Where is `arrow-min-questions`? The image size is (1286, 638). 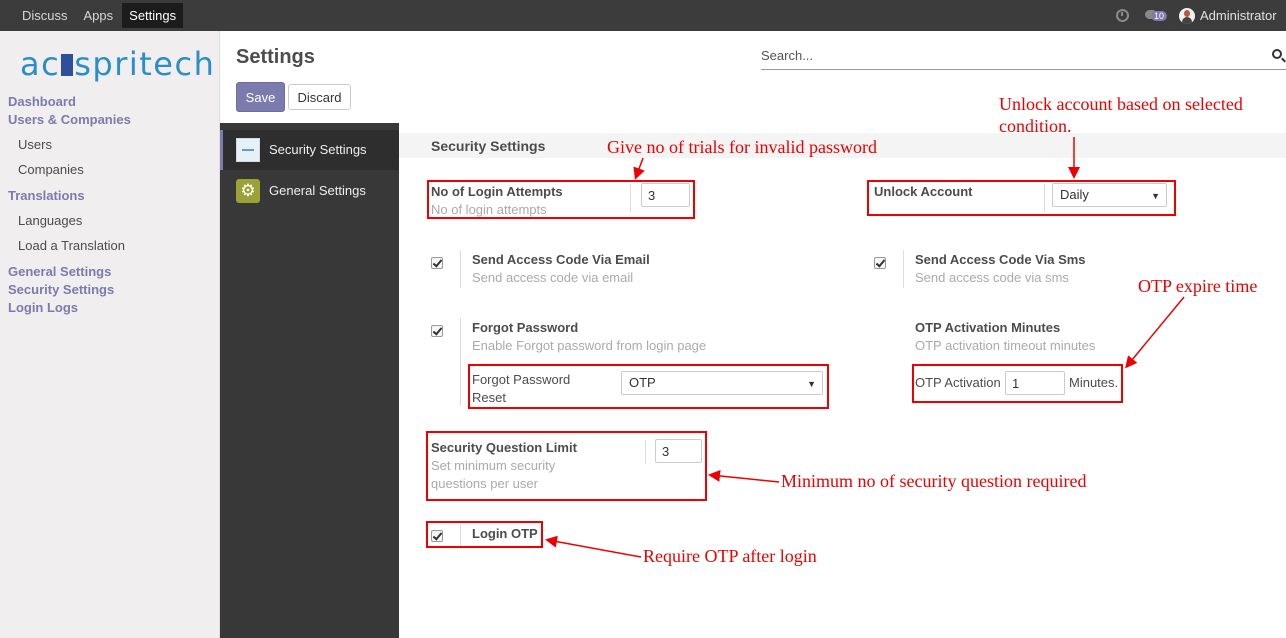 arrow-min-questions is located at coordinates (744, 476).